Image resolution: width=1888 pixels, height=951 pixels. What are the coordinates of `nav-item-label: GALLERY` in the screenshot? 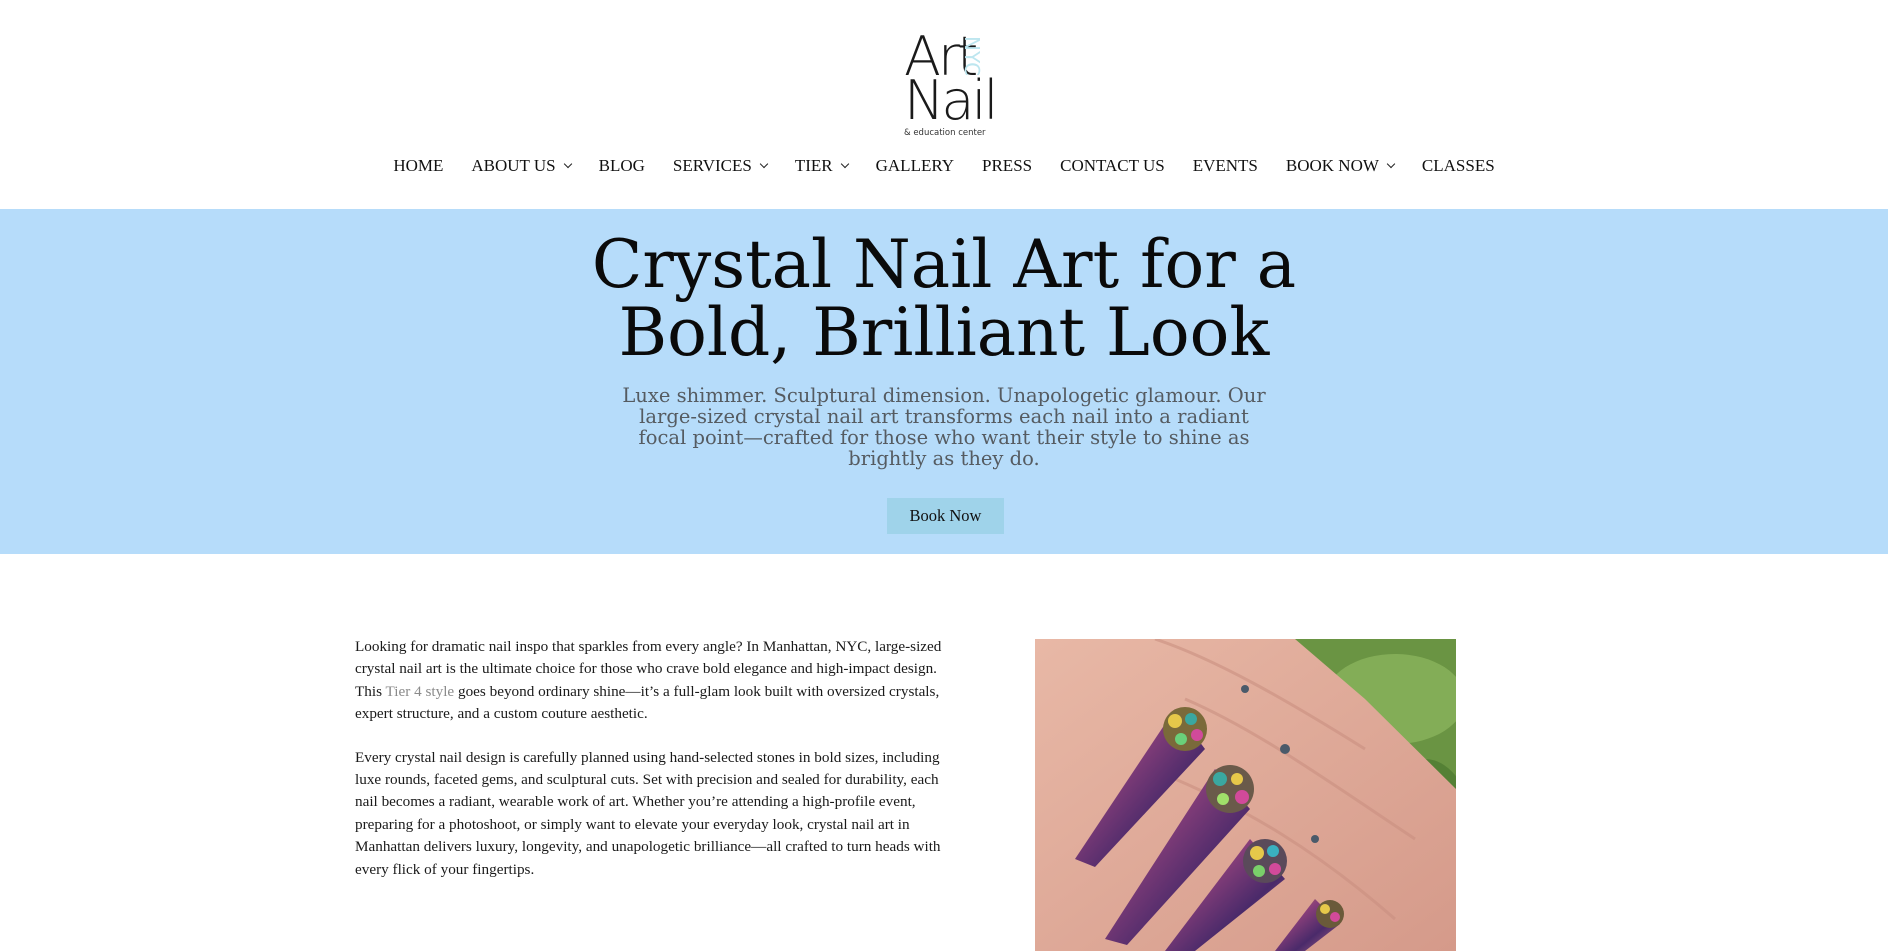 It's located at (915, 165).